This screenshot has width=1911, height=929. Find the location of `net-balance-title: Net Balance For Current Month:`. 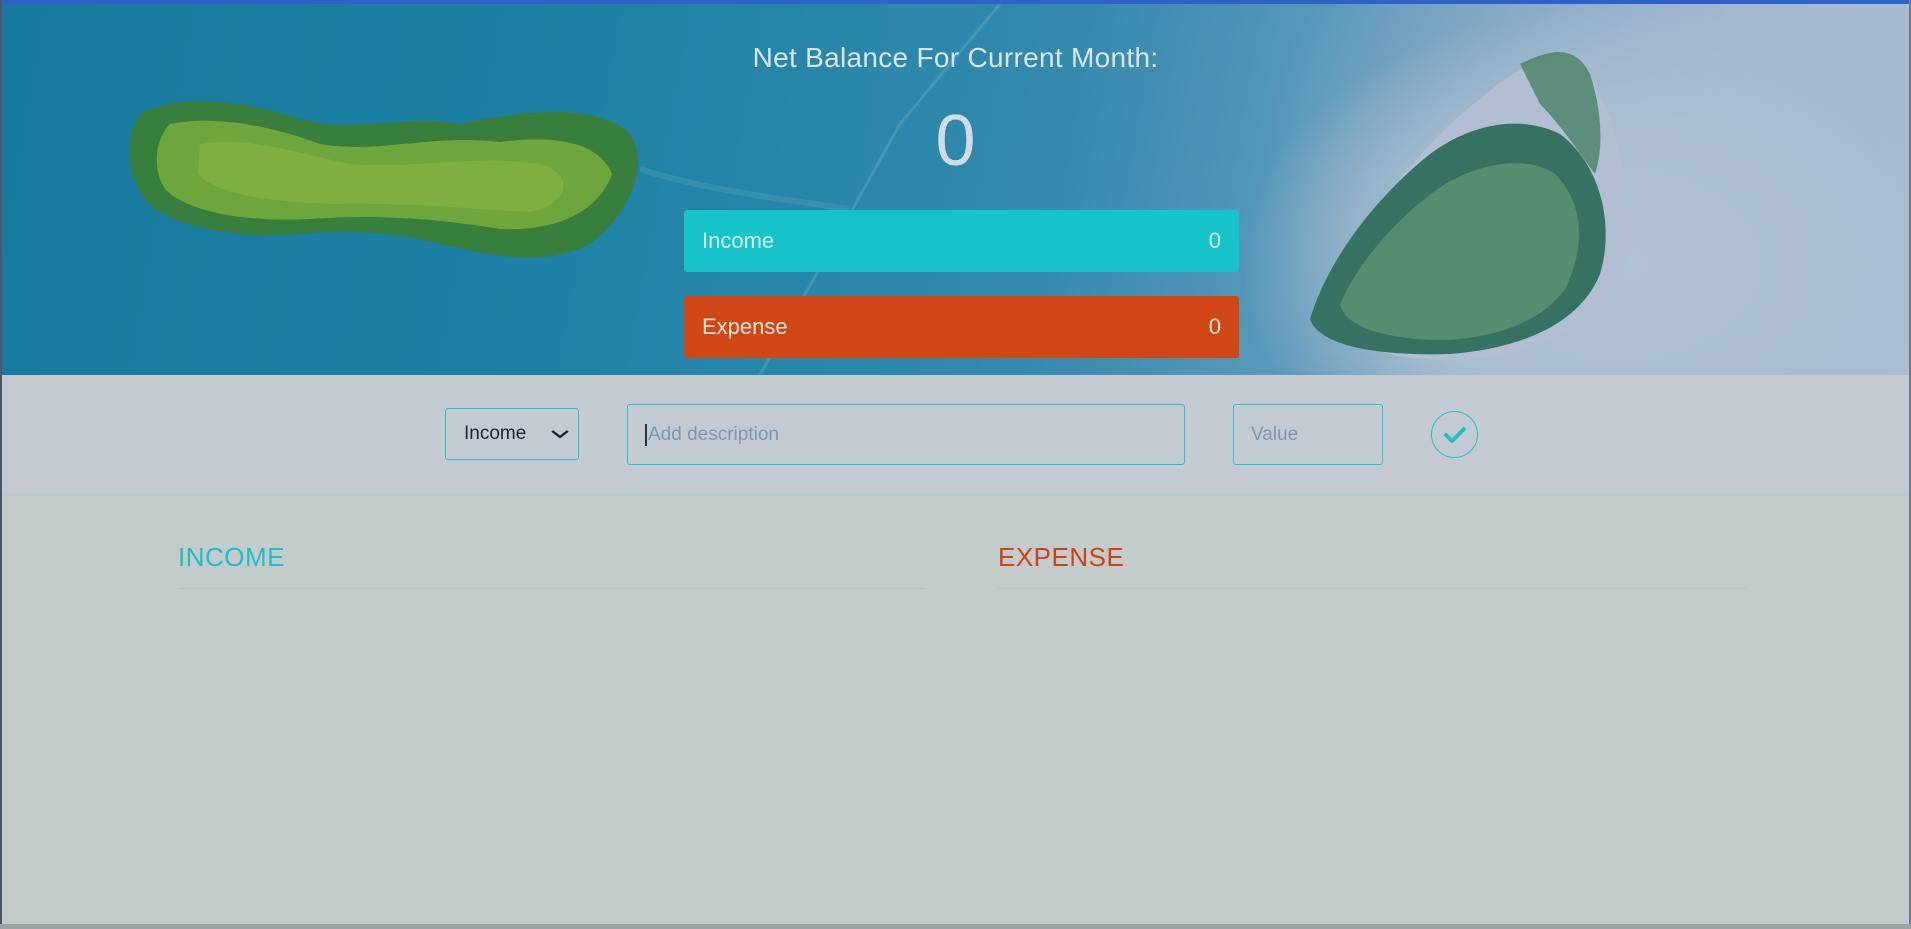

net-balance-title: Net Balance For Current Month: is located at coordinates (955, 57).